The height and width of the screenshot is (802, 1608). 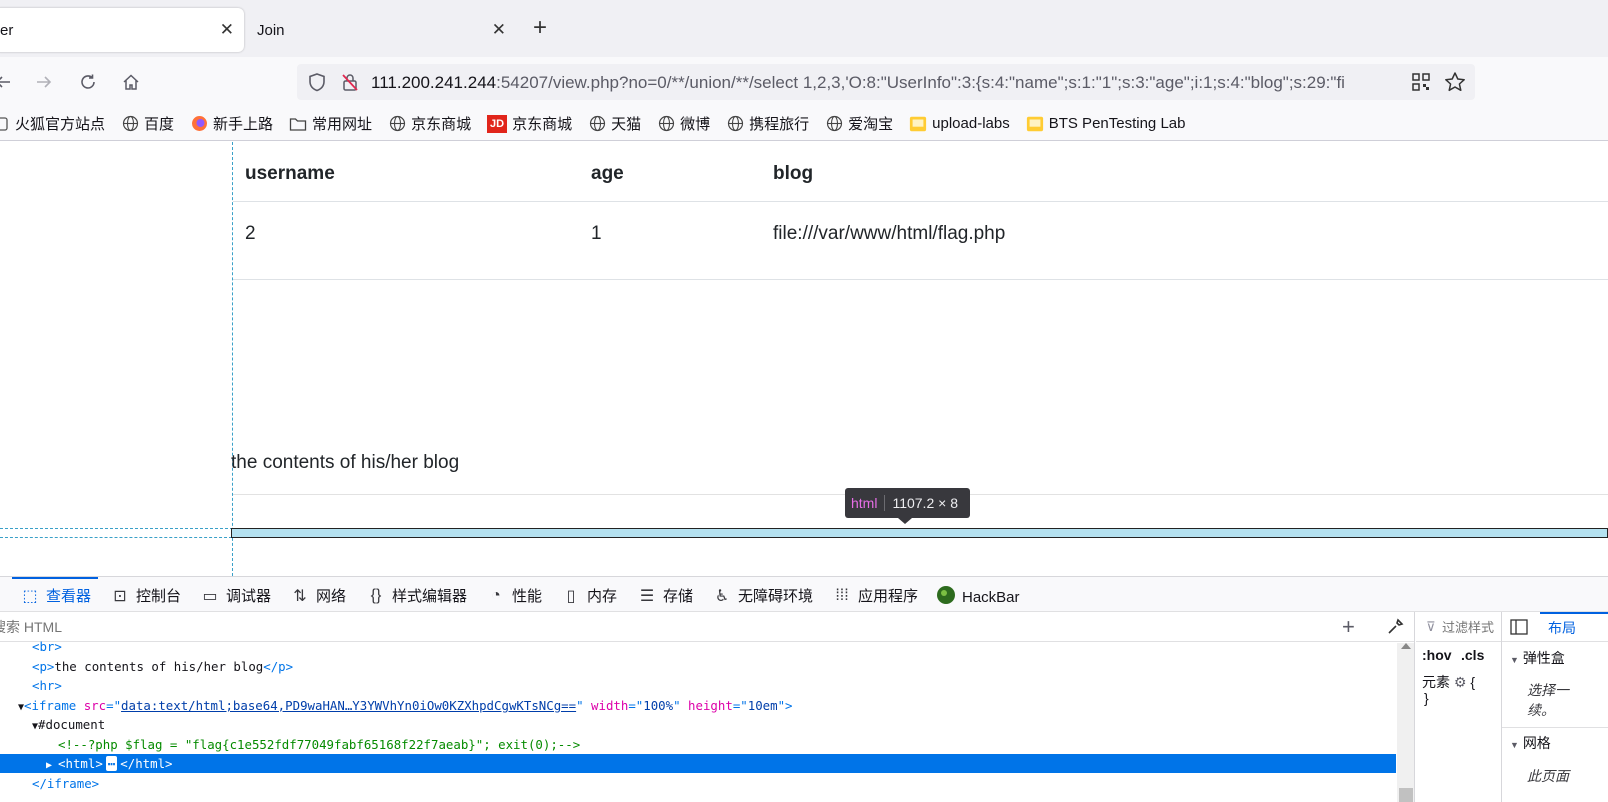 What do you see at coordinates (920, 279) in the screenshot?
I see `table-bottom-divider` at bounding box center [920, 279].